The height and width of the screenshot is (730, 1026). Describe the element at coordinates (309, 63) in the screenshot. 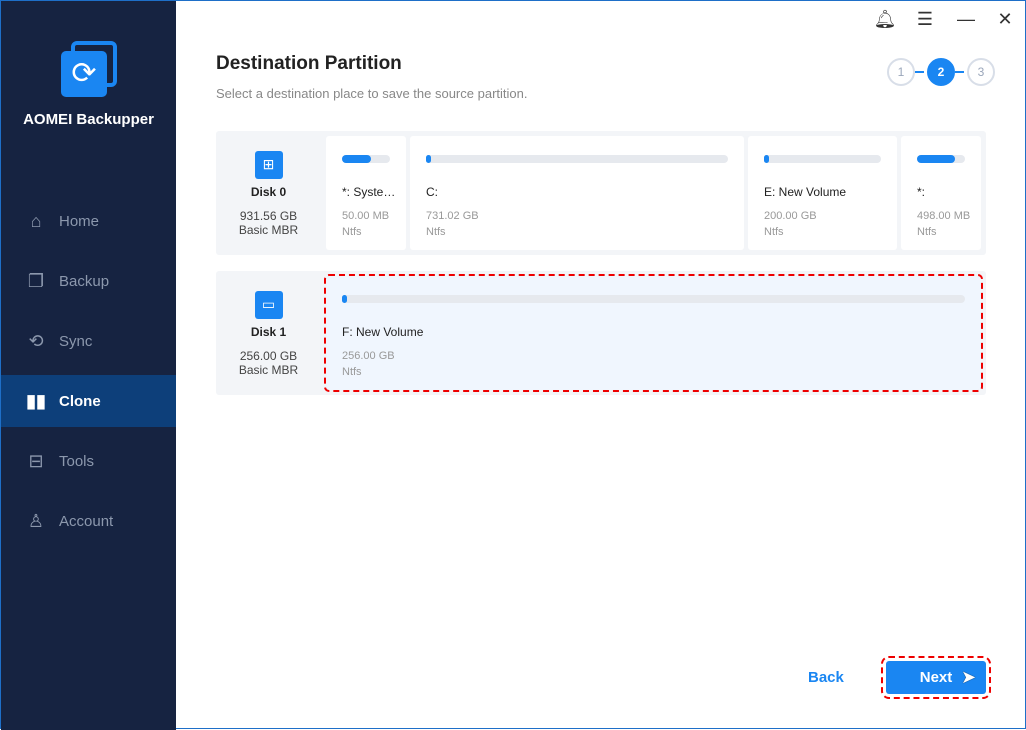

I see `page-title: Destination Partition` at that location.